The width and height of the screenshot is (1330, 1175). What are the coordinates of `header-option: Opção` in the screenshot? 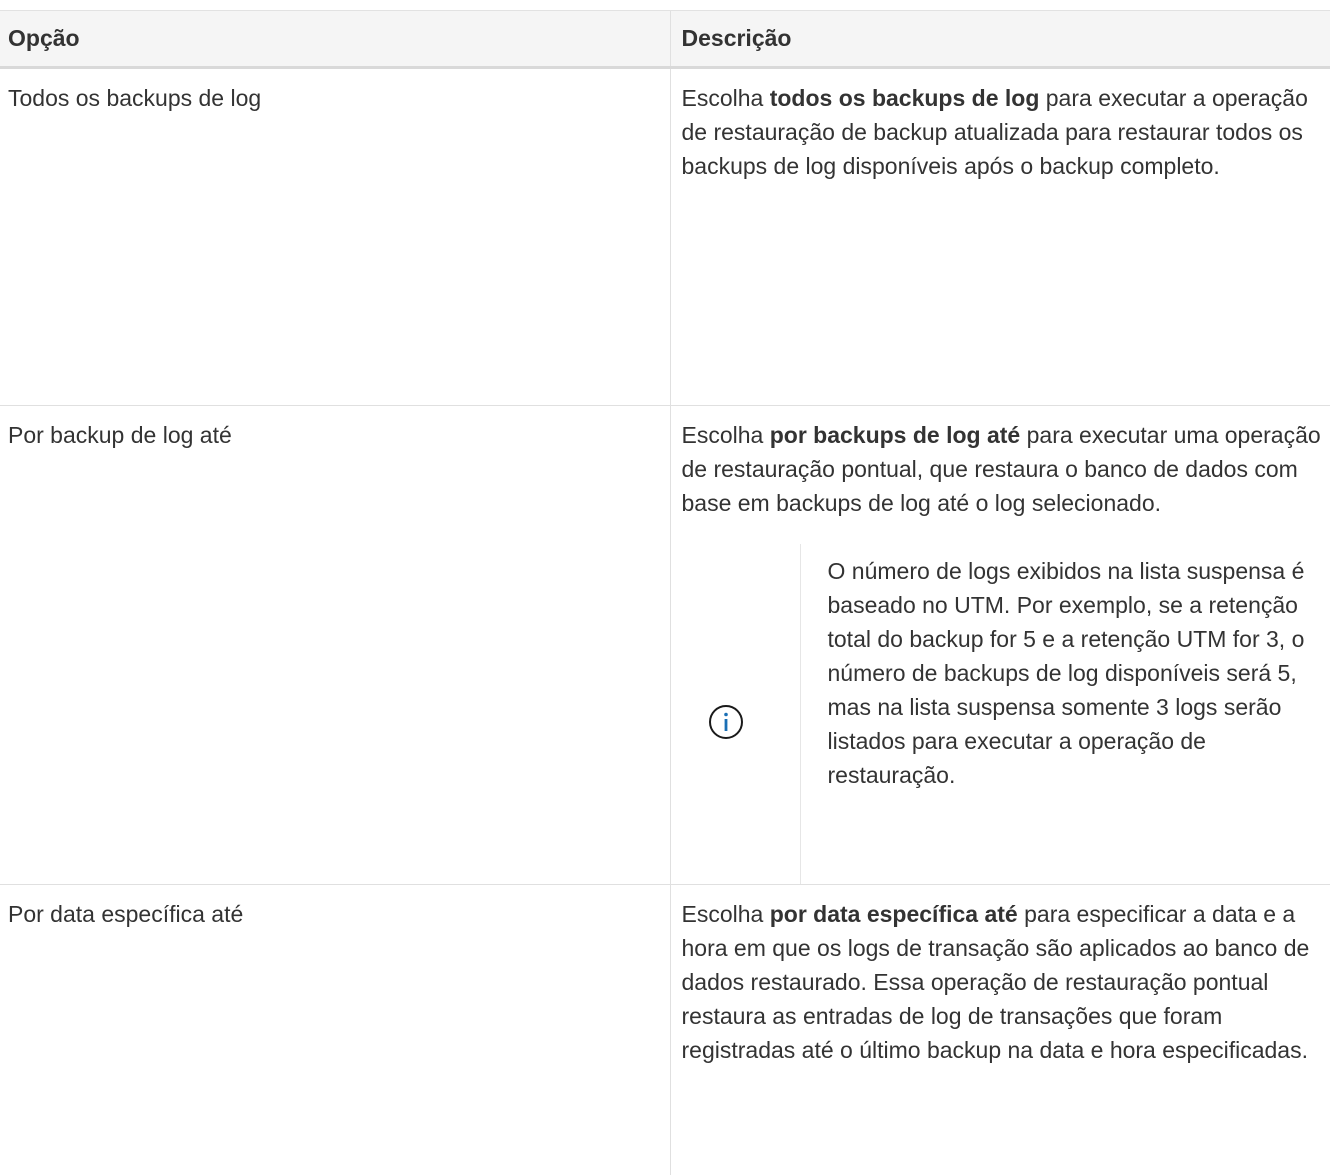 It's located at (335, 39).